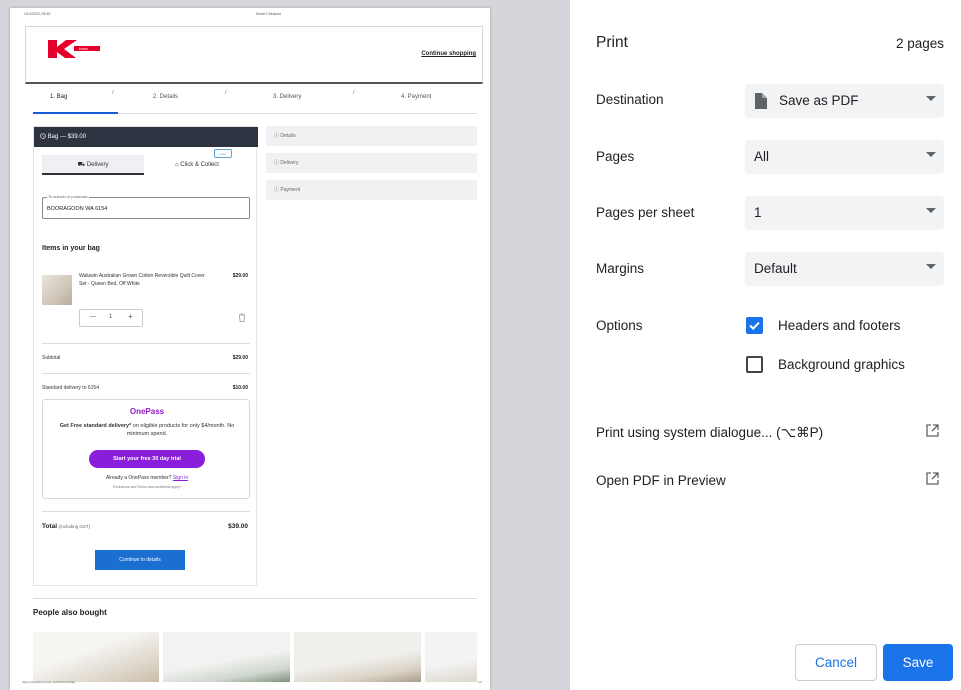  I want to click on step-panel-label: Payment, so click(290, 190).